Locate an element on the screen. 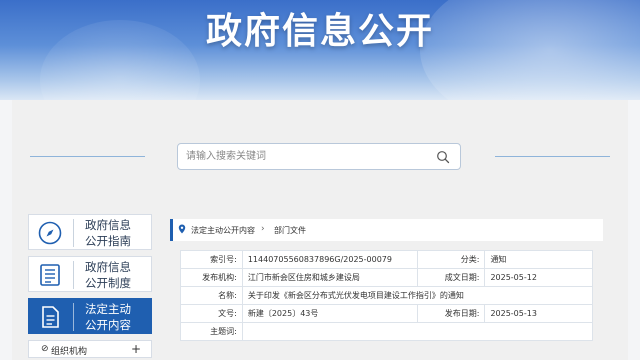 The height and width of the screenshot is (360, 640). list-document-icon is located at coordinates (50, 275).